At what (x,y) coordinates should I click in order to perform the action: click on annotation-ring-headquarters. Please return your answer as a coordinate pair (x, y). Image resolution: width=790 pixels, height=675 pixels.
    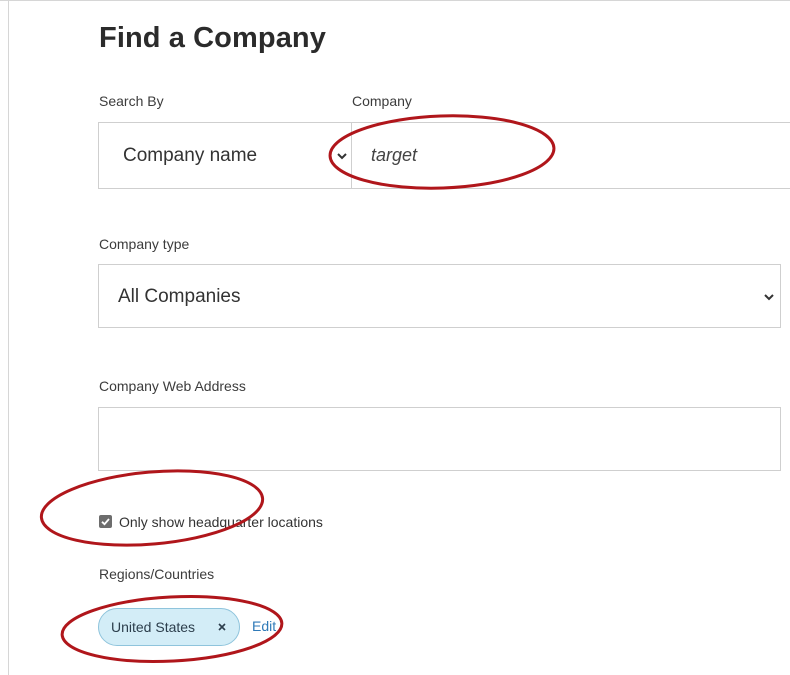
    Looking at the image, I should click on (152, 508).